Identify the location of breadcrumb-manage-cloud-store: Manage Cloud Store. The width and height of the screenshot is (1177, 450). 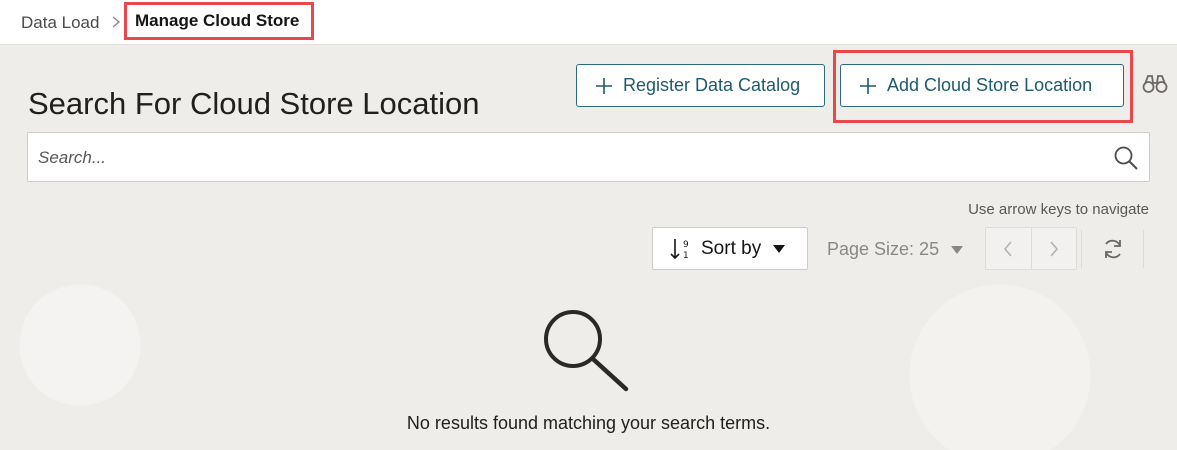
(219, 21).